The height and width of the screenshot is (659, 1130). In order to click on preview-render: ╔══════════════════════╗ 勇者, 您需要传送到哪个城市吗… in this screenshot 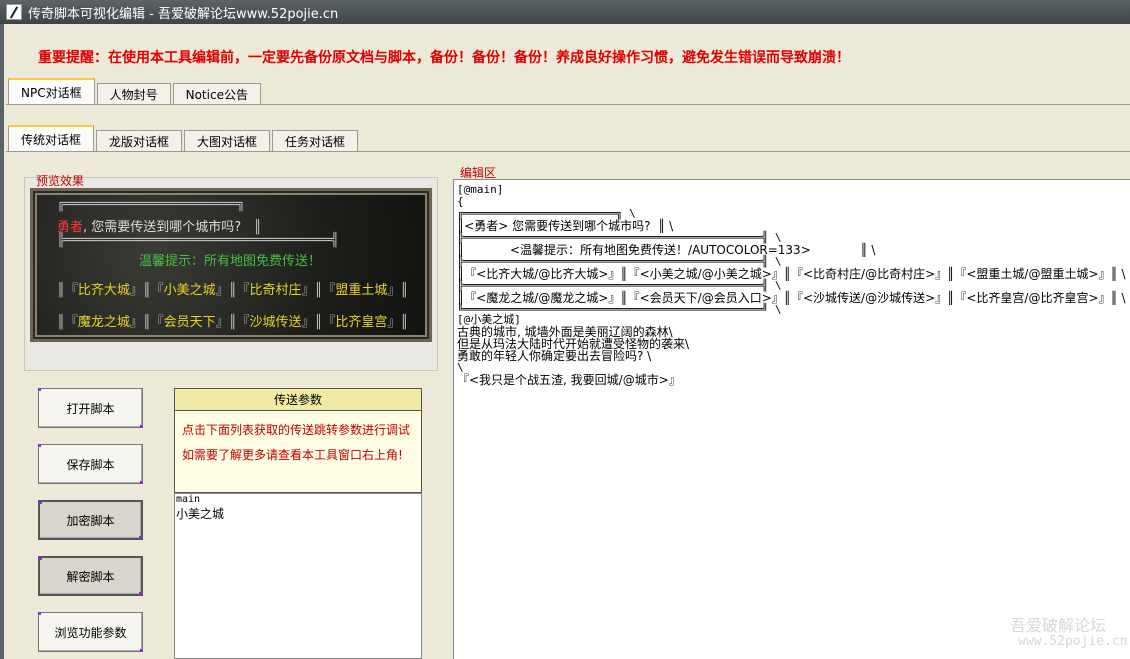, I will do `click(231, 265)`.